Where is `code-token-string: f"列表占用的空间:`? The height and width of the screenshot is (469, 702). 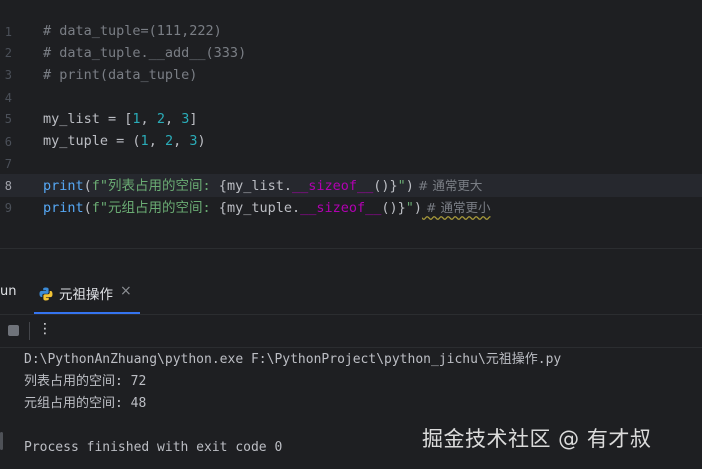
code-token-string: f"列表占用的空间: is located at coordinates (155, 186).